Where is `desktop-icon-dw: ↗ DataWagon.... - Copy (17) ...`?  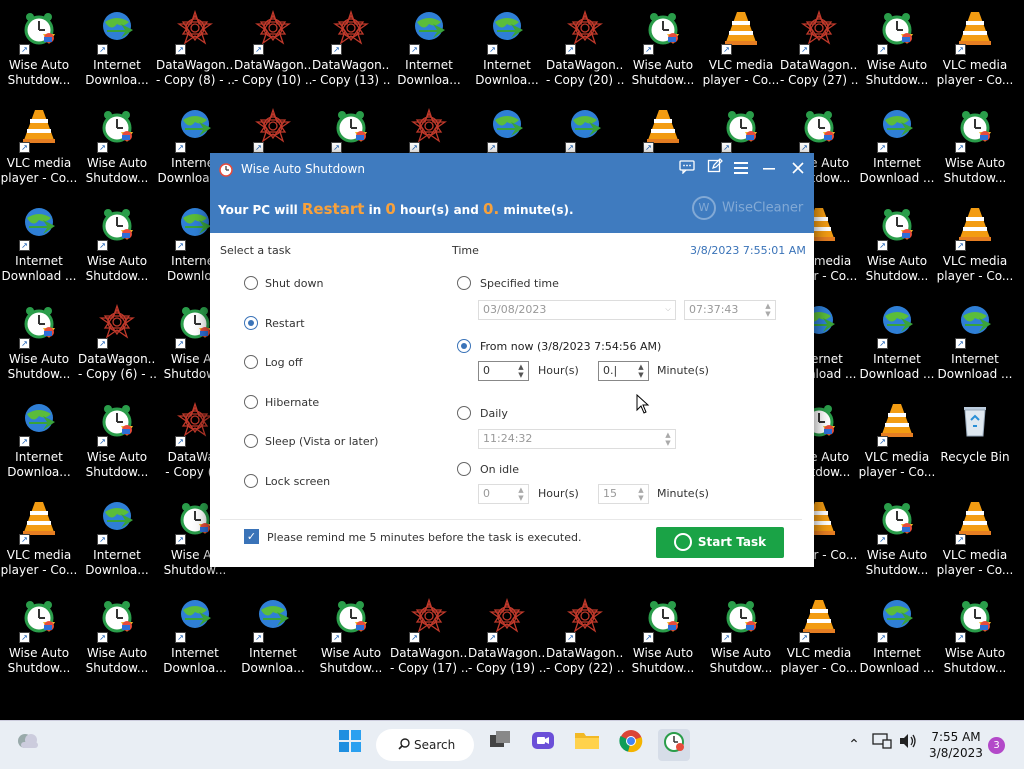
desktop-icon-dw: ↗ DataWagon.... - Copy (17) ... is located at coordinates (429, 642).